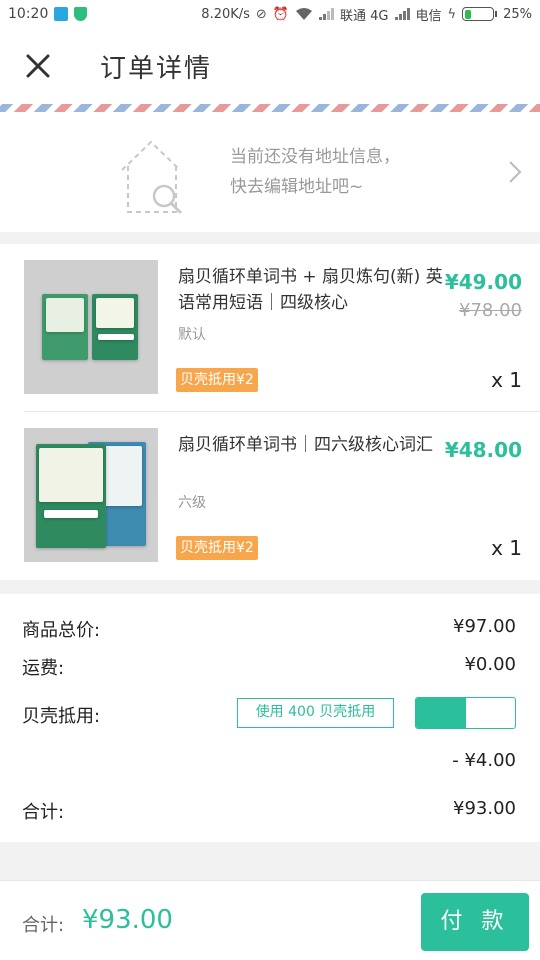 The width and height of the screenshot is (540, 960). Describe the element at coordinates (61, 14) in the screenshot. I see `app-notification-icon` at that location.